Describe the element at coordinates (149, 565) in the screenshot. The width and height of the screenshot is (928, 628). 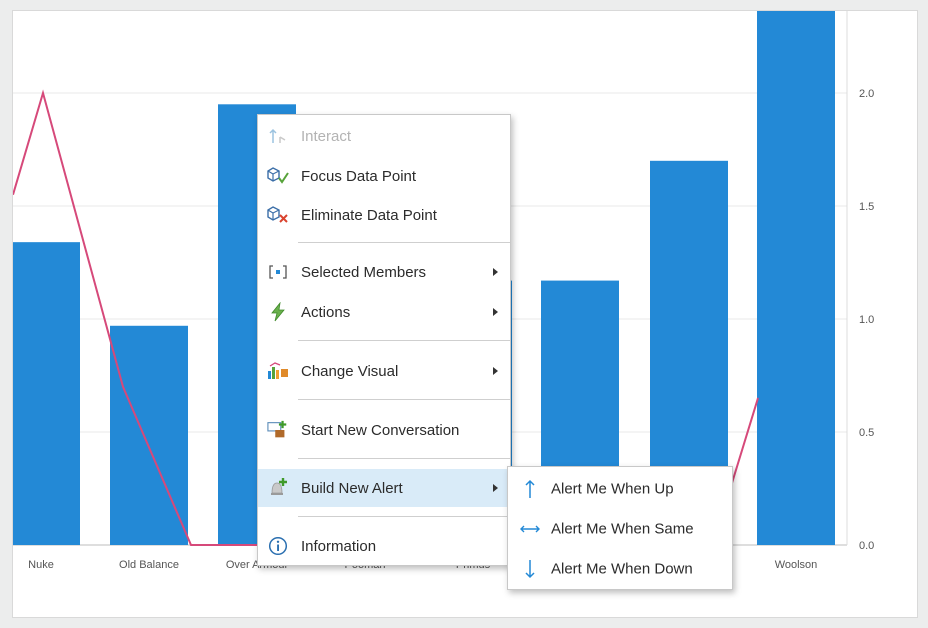
I see `x-tick-label: Old Balance` at that location.